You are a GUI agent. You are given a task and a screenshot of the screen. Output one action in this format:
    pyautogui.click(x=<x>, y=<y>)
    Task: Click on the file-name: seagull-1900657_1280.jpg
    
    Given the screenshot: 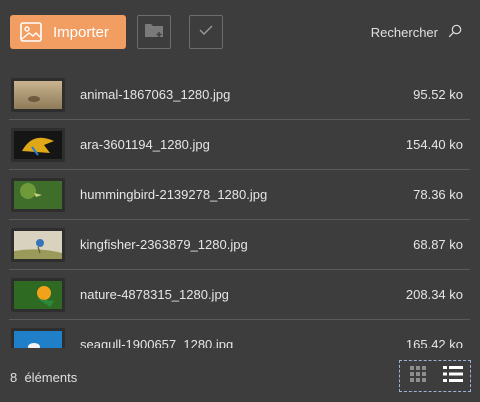 What is the action you would take?
    pyautogui.click(x=157, y=342)
    